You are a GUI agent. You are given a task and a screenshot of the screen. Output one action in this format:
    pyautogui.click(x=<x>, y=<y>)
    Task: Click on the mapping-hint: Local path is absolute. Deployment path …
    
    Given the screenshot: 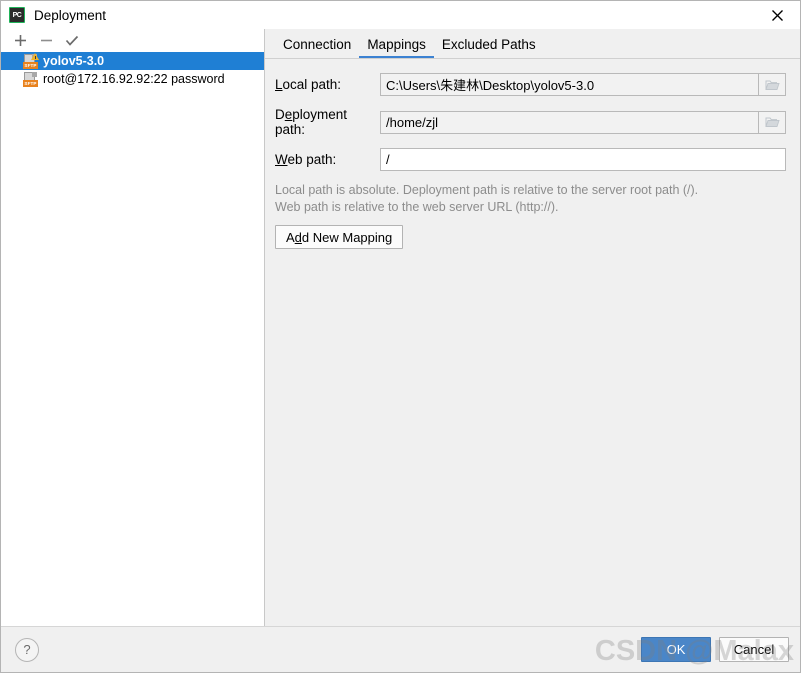 What is the action you would take?
    pyautogui.click(x=530, y=199)
    